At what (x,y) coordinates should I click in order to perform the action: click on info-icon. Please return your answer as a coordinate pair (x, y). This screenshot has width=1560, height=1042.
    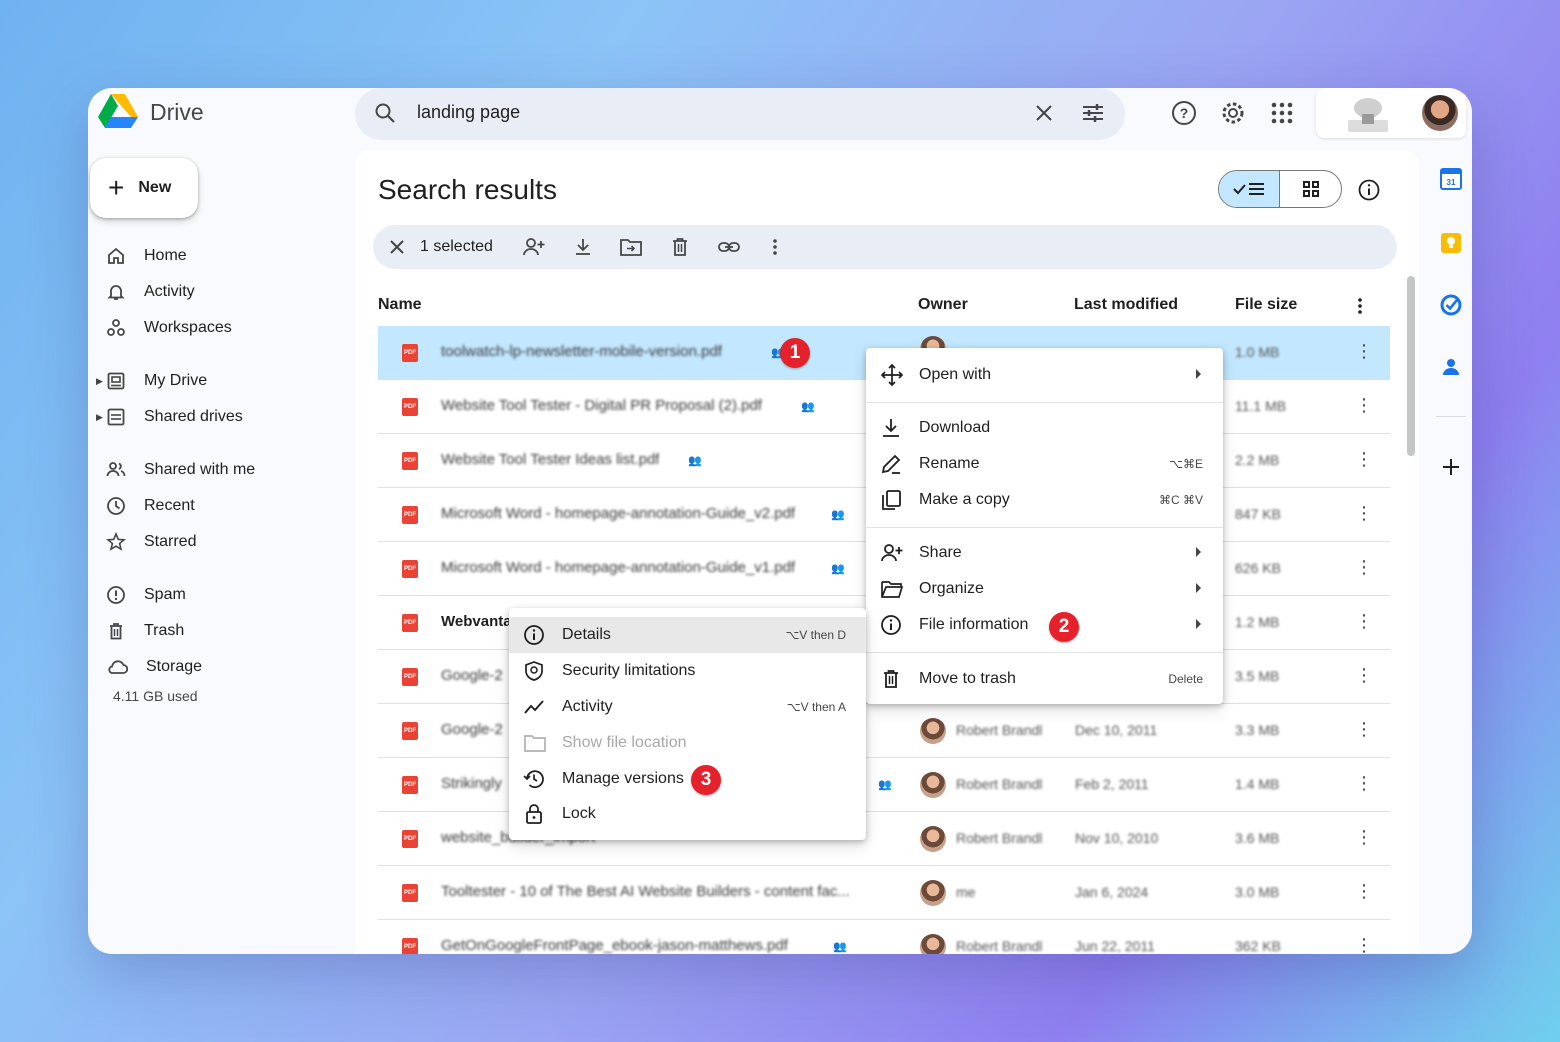
    Looking at the image, I should click on (1369, 190).